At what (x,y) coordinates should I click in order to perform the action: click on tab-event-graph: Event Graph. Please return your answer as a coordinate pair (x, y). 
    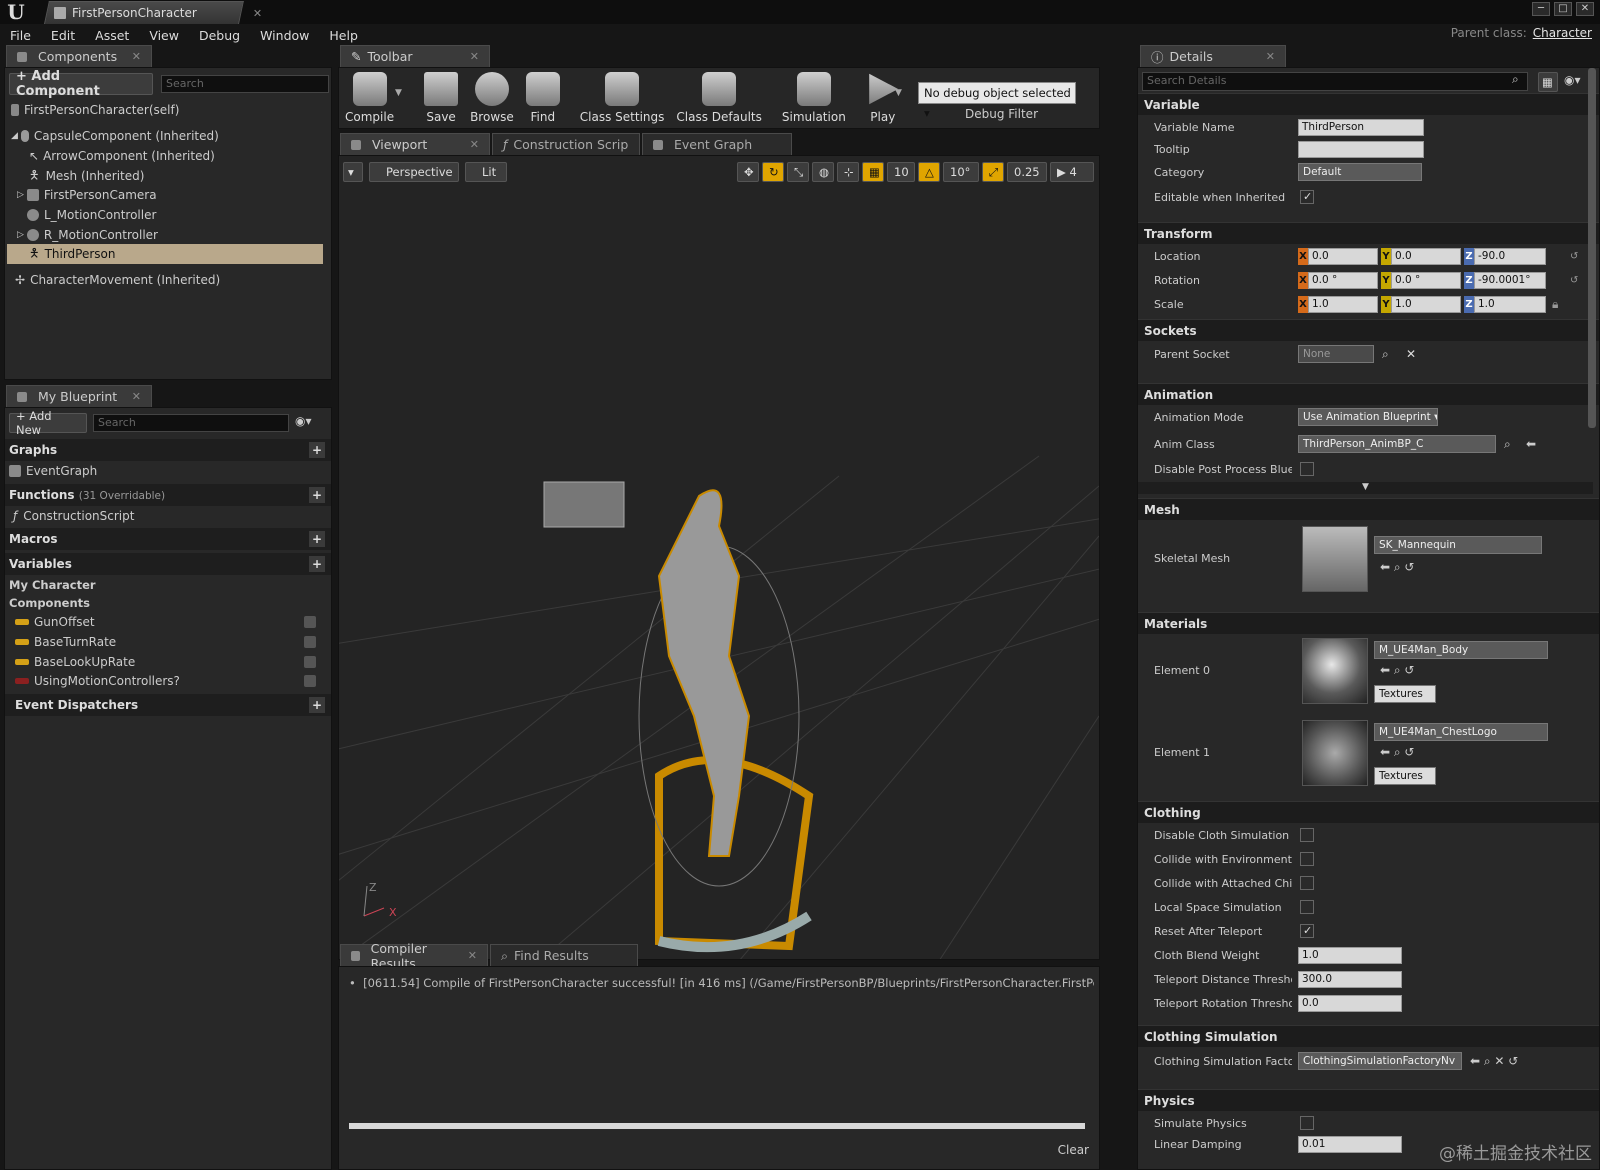
    Looking at the image, I should click on (717, 144).